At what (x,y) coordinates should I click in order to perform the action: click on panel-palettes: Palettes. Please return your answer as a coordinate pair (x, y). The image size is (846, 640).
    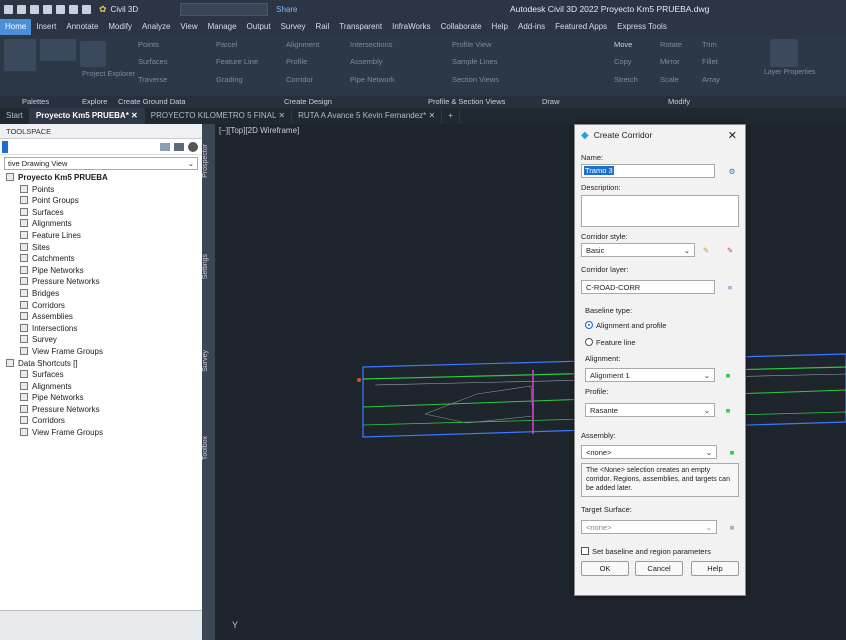
    Looking at the image, I should click on (35, 102).